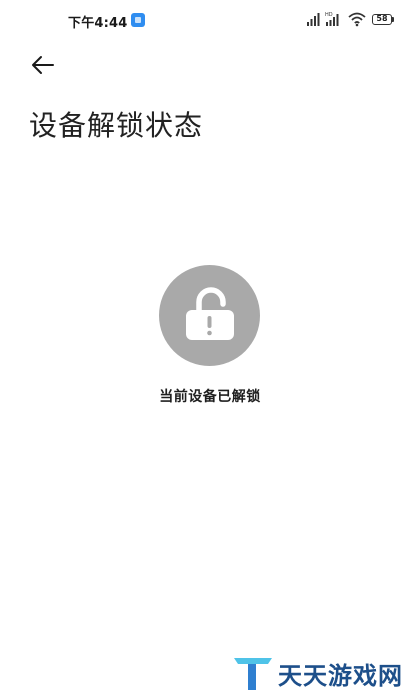 The width and height of the screenshot is (420, 699). What do you see at coordinates (116, 125) in the screenshot?
I see `page-title: 设备解锁状态` at bounding box center [116, 125].